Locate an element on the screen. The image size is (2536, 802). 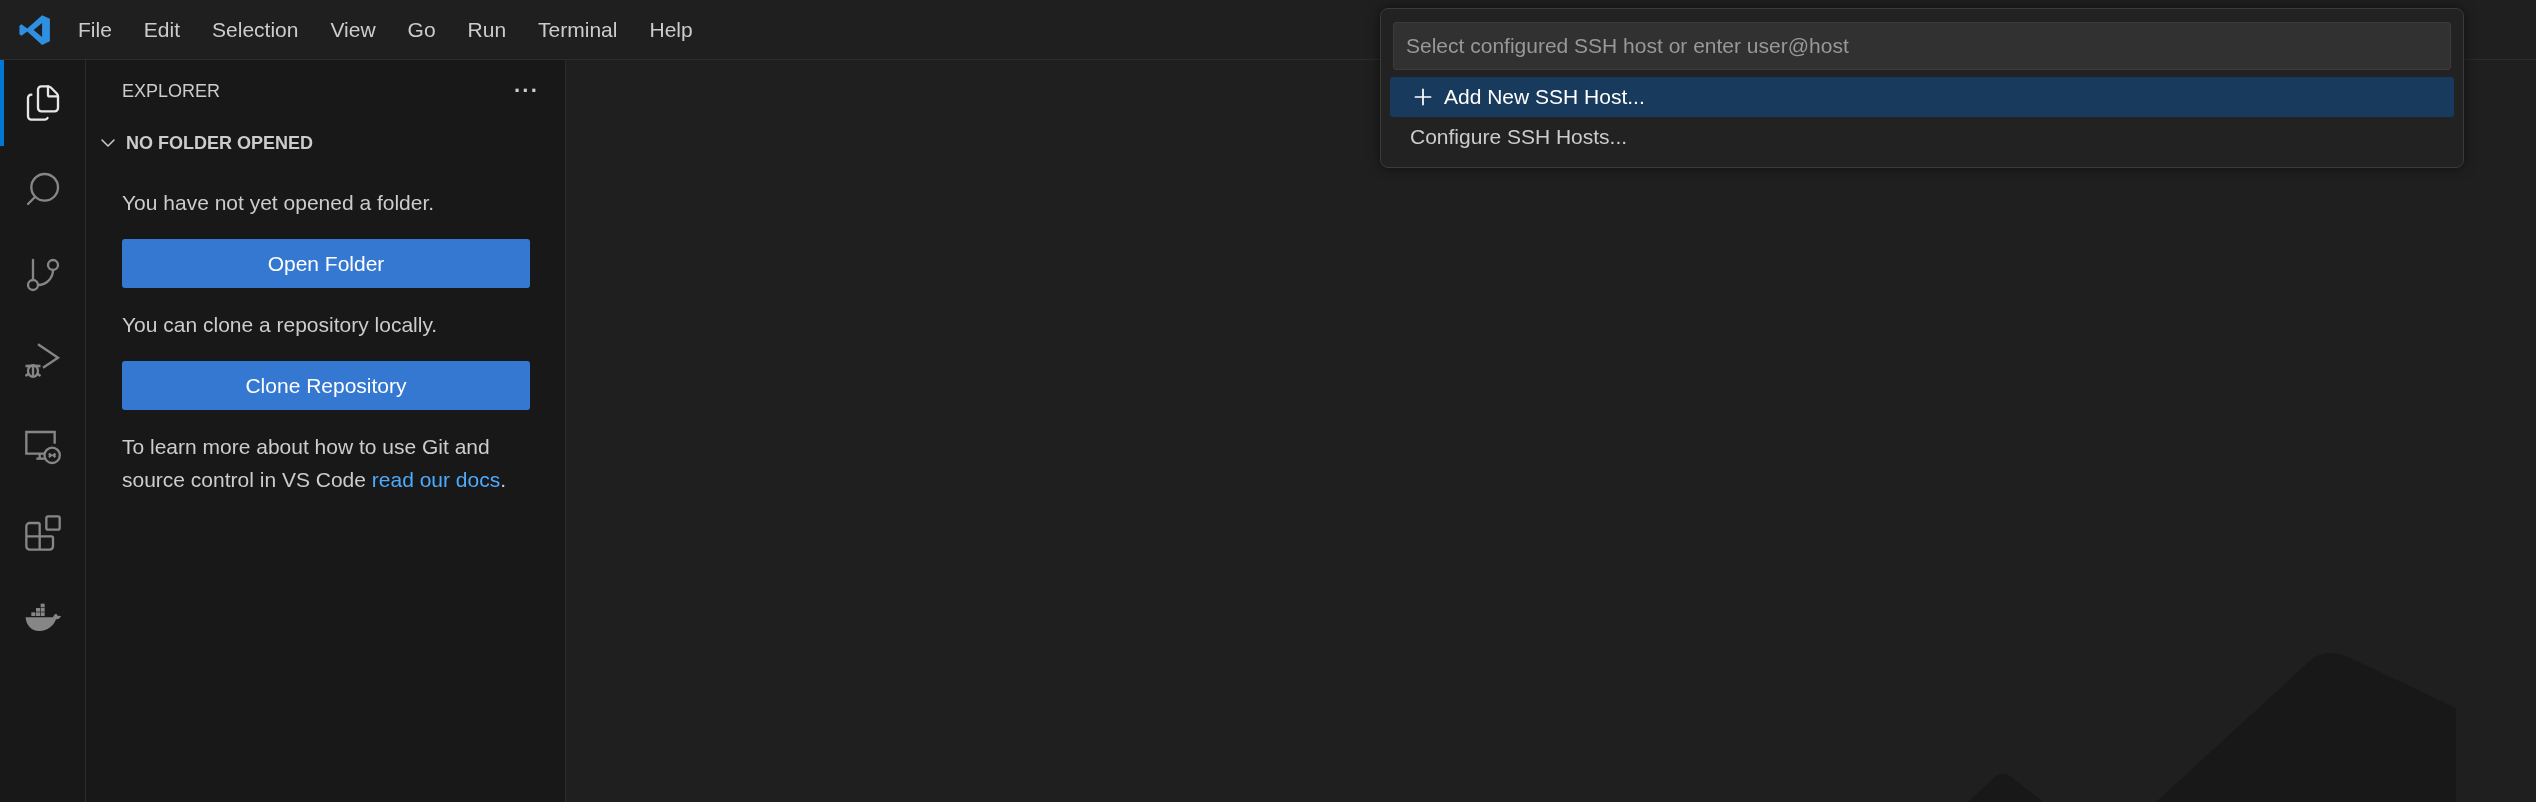
menu-item: Edit is located at coordinates (162, 29).